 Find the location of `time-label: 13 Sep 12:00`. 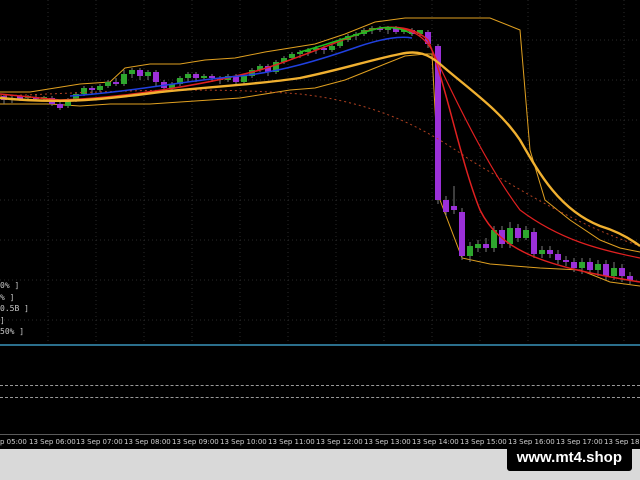

time-label: 13 Sep 12:00 is located at coordinates (339, 442).